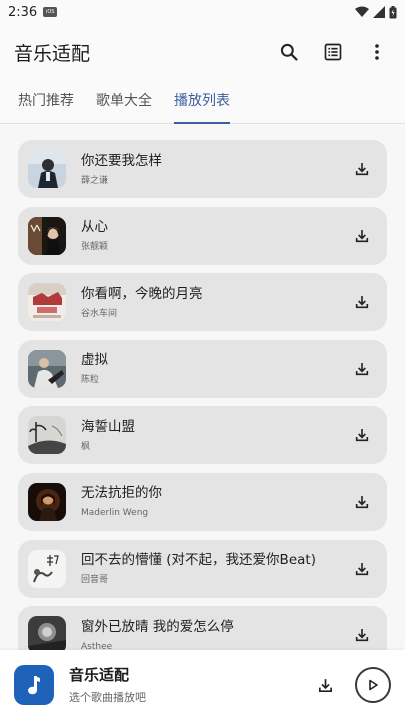 This screenshot has width=405, height=720. I want to click on song-artist: 张靓颖, so click(95, 247).